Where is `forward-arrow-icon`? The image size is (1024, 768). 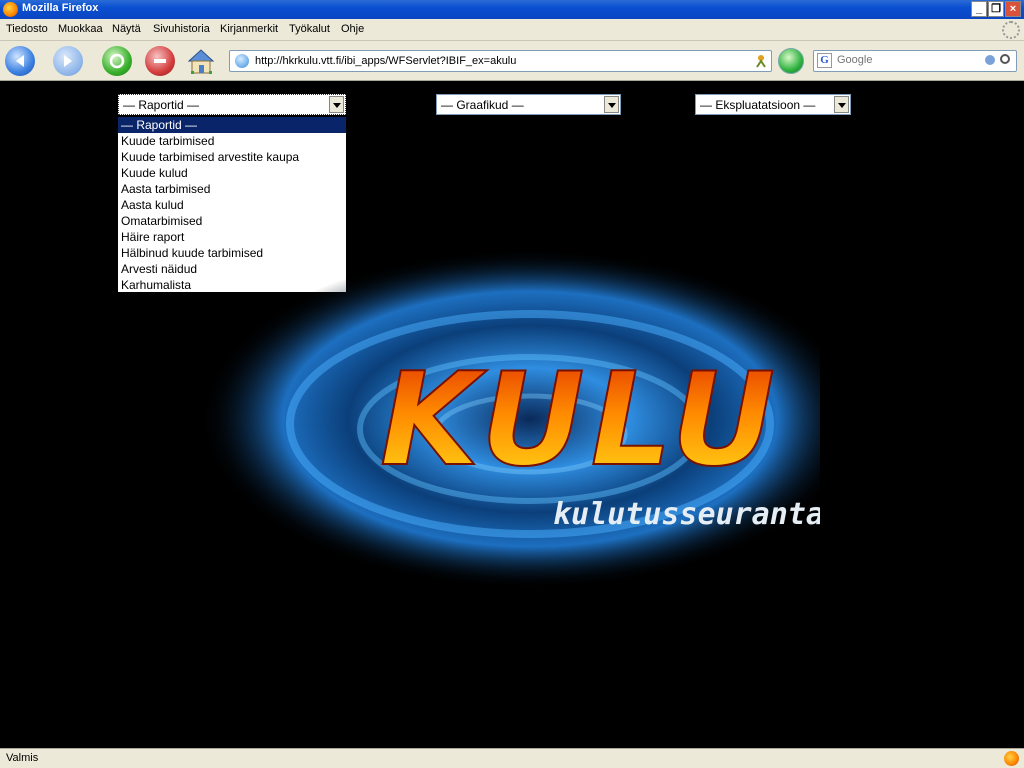
forward-arrow-icon is located at coordinates (68, 61).